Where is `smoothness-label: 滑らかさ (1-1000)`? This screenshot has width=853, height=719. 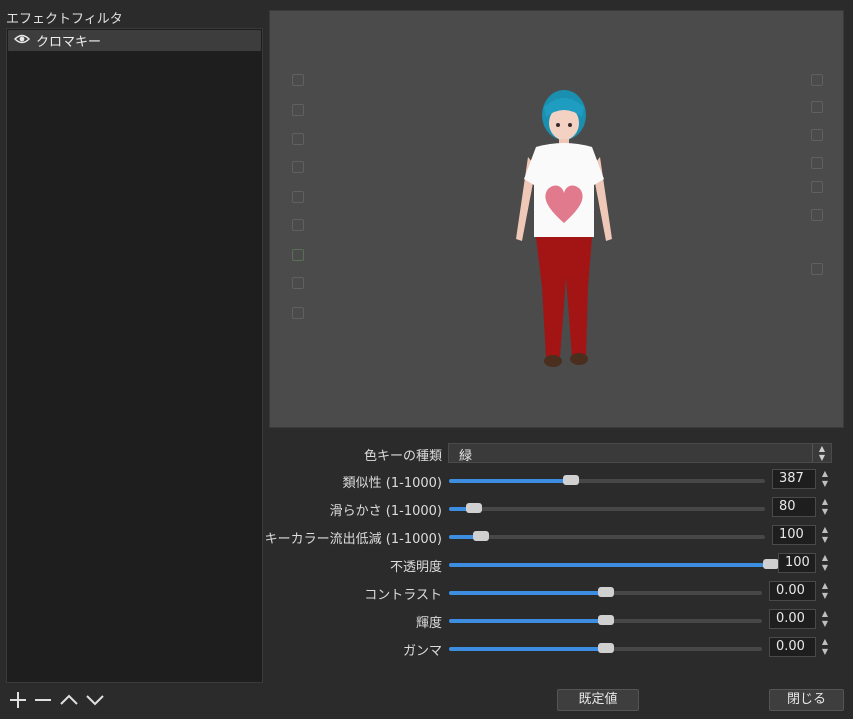
smoothness-label: 滑らかさ (1-1000) is located at coordinates (385, 511).